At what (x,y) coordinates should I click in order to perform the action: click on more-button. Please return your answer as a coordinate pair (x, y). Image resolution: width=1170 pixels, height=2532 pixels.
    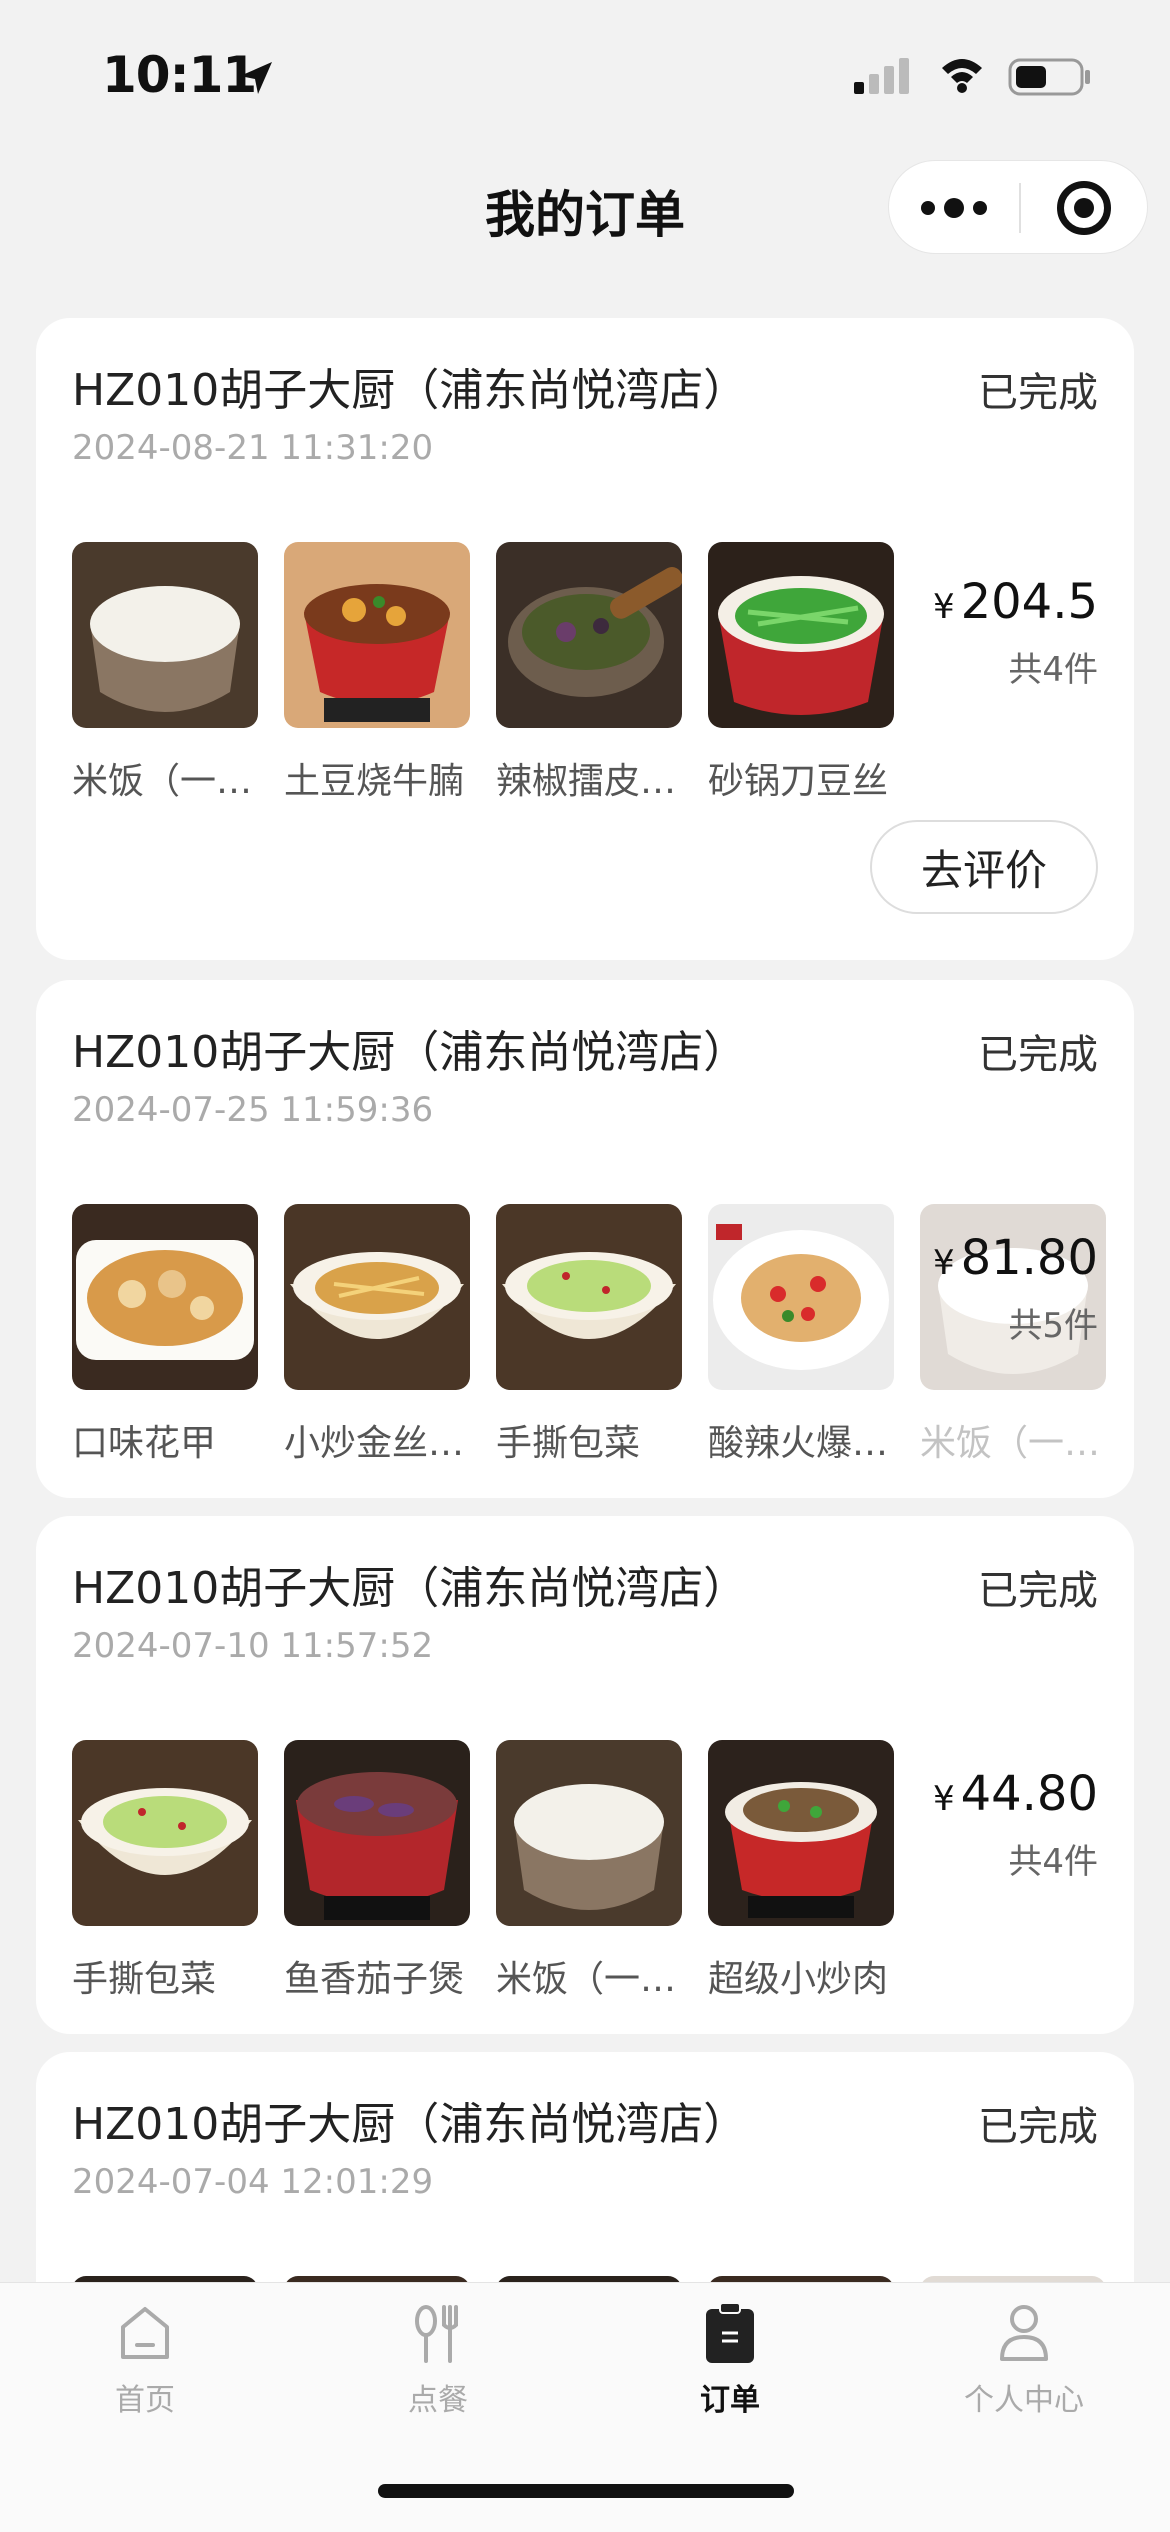
    Looking at the image, I should click on (954, 208).